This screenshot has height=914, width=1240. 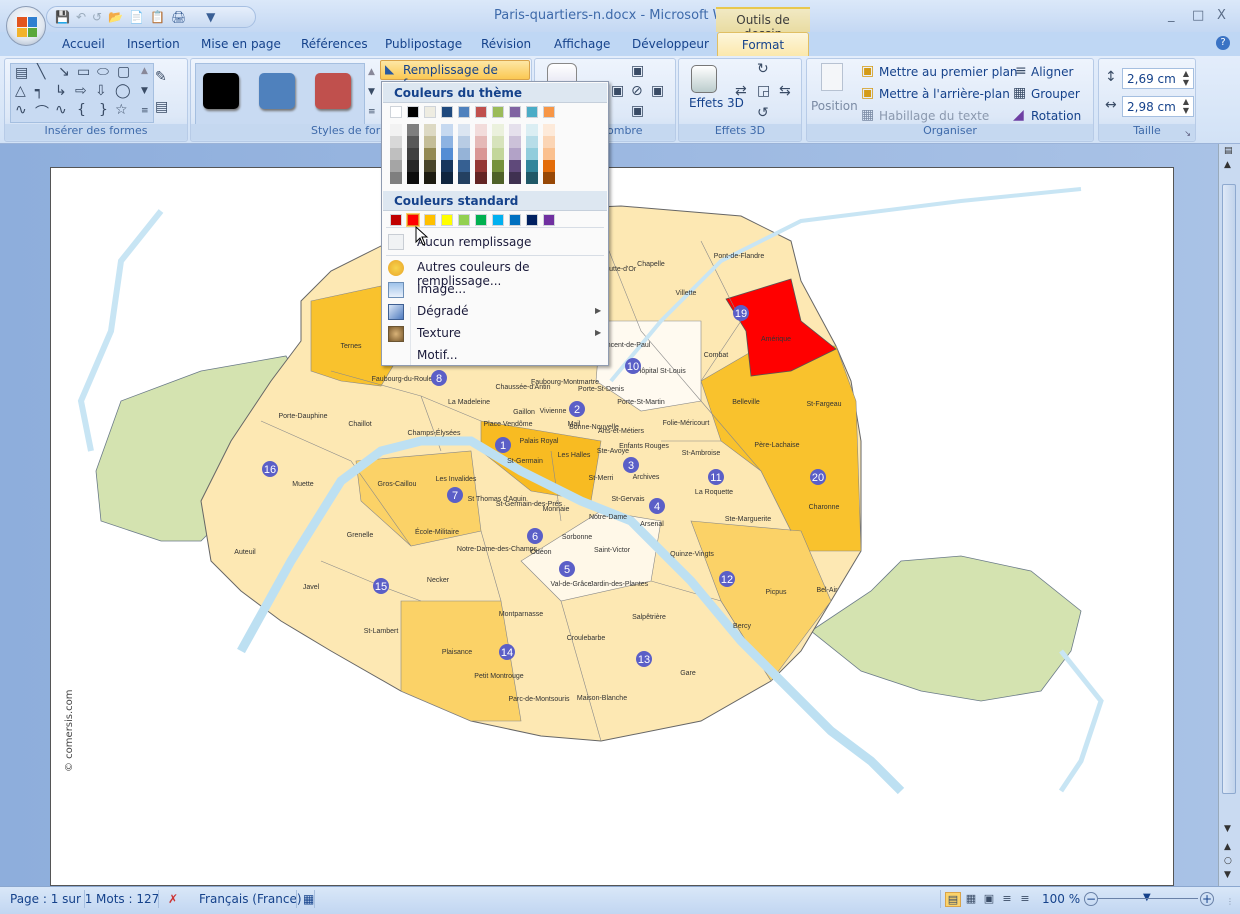 I want to click on arc-shape-icon: ⌒, so click(x=42, y=112).